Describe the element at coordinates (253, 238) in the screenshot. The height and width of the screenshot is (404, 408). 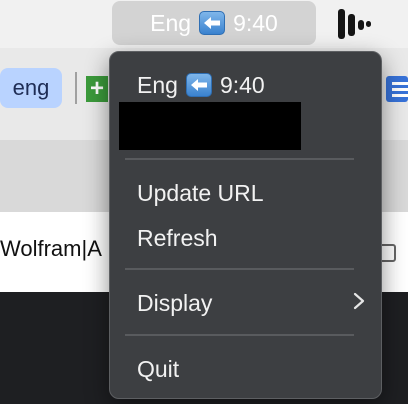
I see `menu-item-refresh: Refresh` at that location.